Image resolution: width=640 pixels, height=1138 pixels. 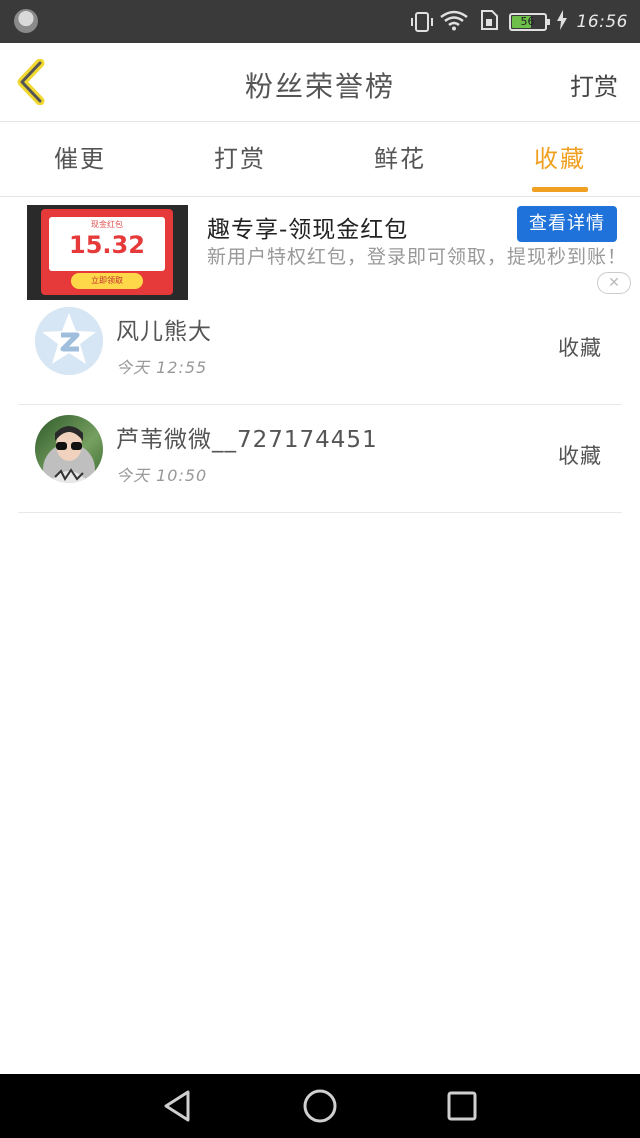 I want to click on tab-favorites: 收藏, so click(x=560, y=159).